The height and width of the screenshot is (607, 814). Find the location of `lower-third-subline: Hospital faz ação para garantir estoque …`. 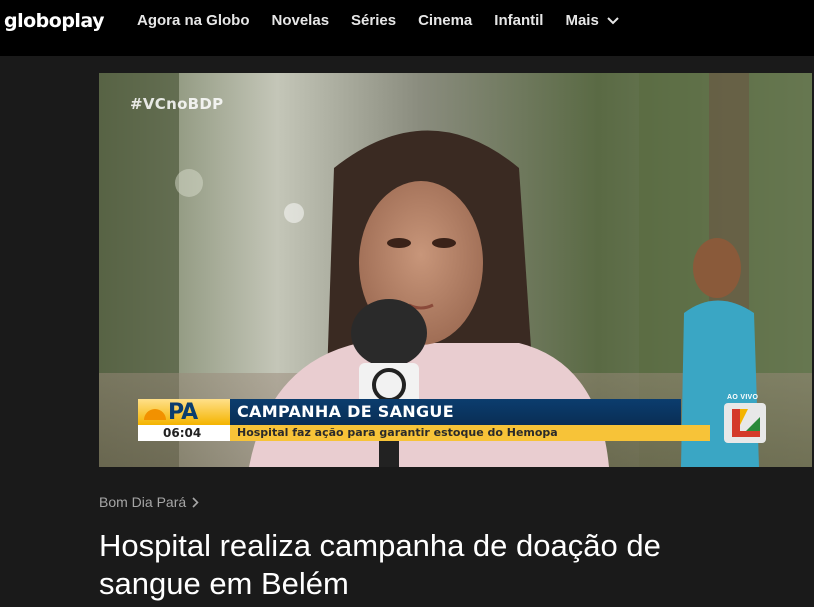

lower-third-subline: Hospital faz ação para garantir estoque … is located at coordinates (397, 432).